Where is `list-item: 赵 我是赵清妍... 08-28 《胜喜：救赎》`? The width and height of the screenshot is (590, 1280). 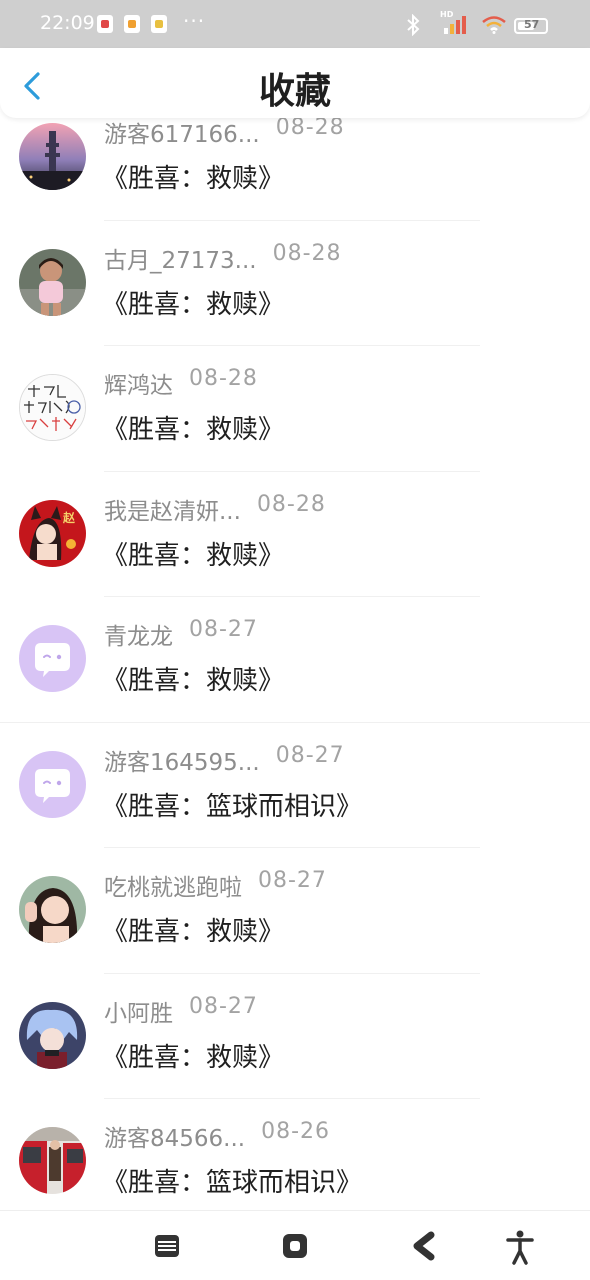
list-item: 赵 我是赵清妍... 08-28 《胜喜：救赎》 is located at coordinates (295, 534).